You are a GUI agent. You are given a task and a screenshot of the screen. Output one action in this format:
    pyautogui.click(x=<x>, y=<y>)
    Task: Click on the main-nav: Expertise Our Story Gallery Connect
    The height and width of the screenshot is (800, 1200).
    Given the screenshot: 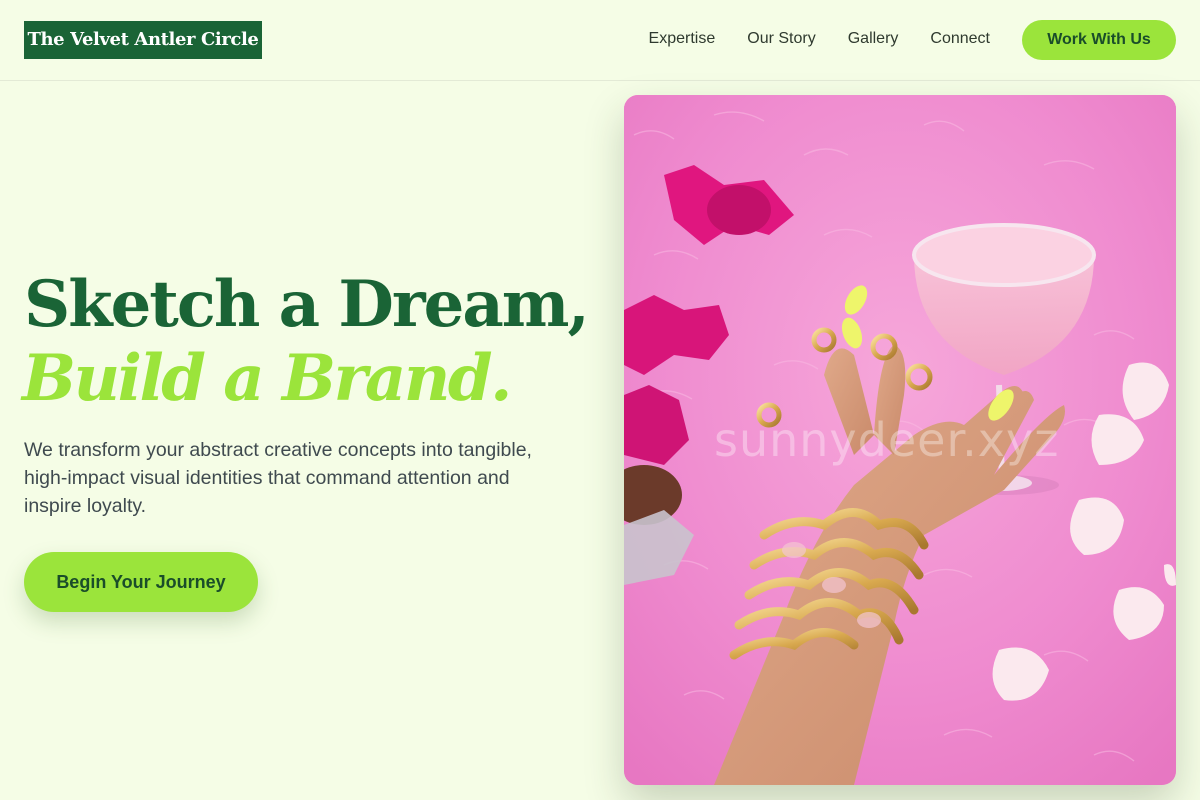 What is the action you would take?
    pyautogui.click(x=819, y=39)
    